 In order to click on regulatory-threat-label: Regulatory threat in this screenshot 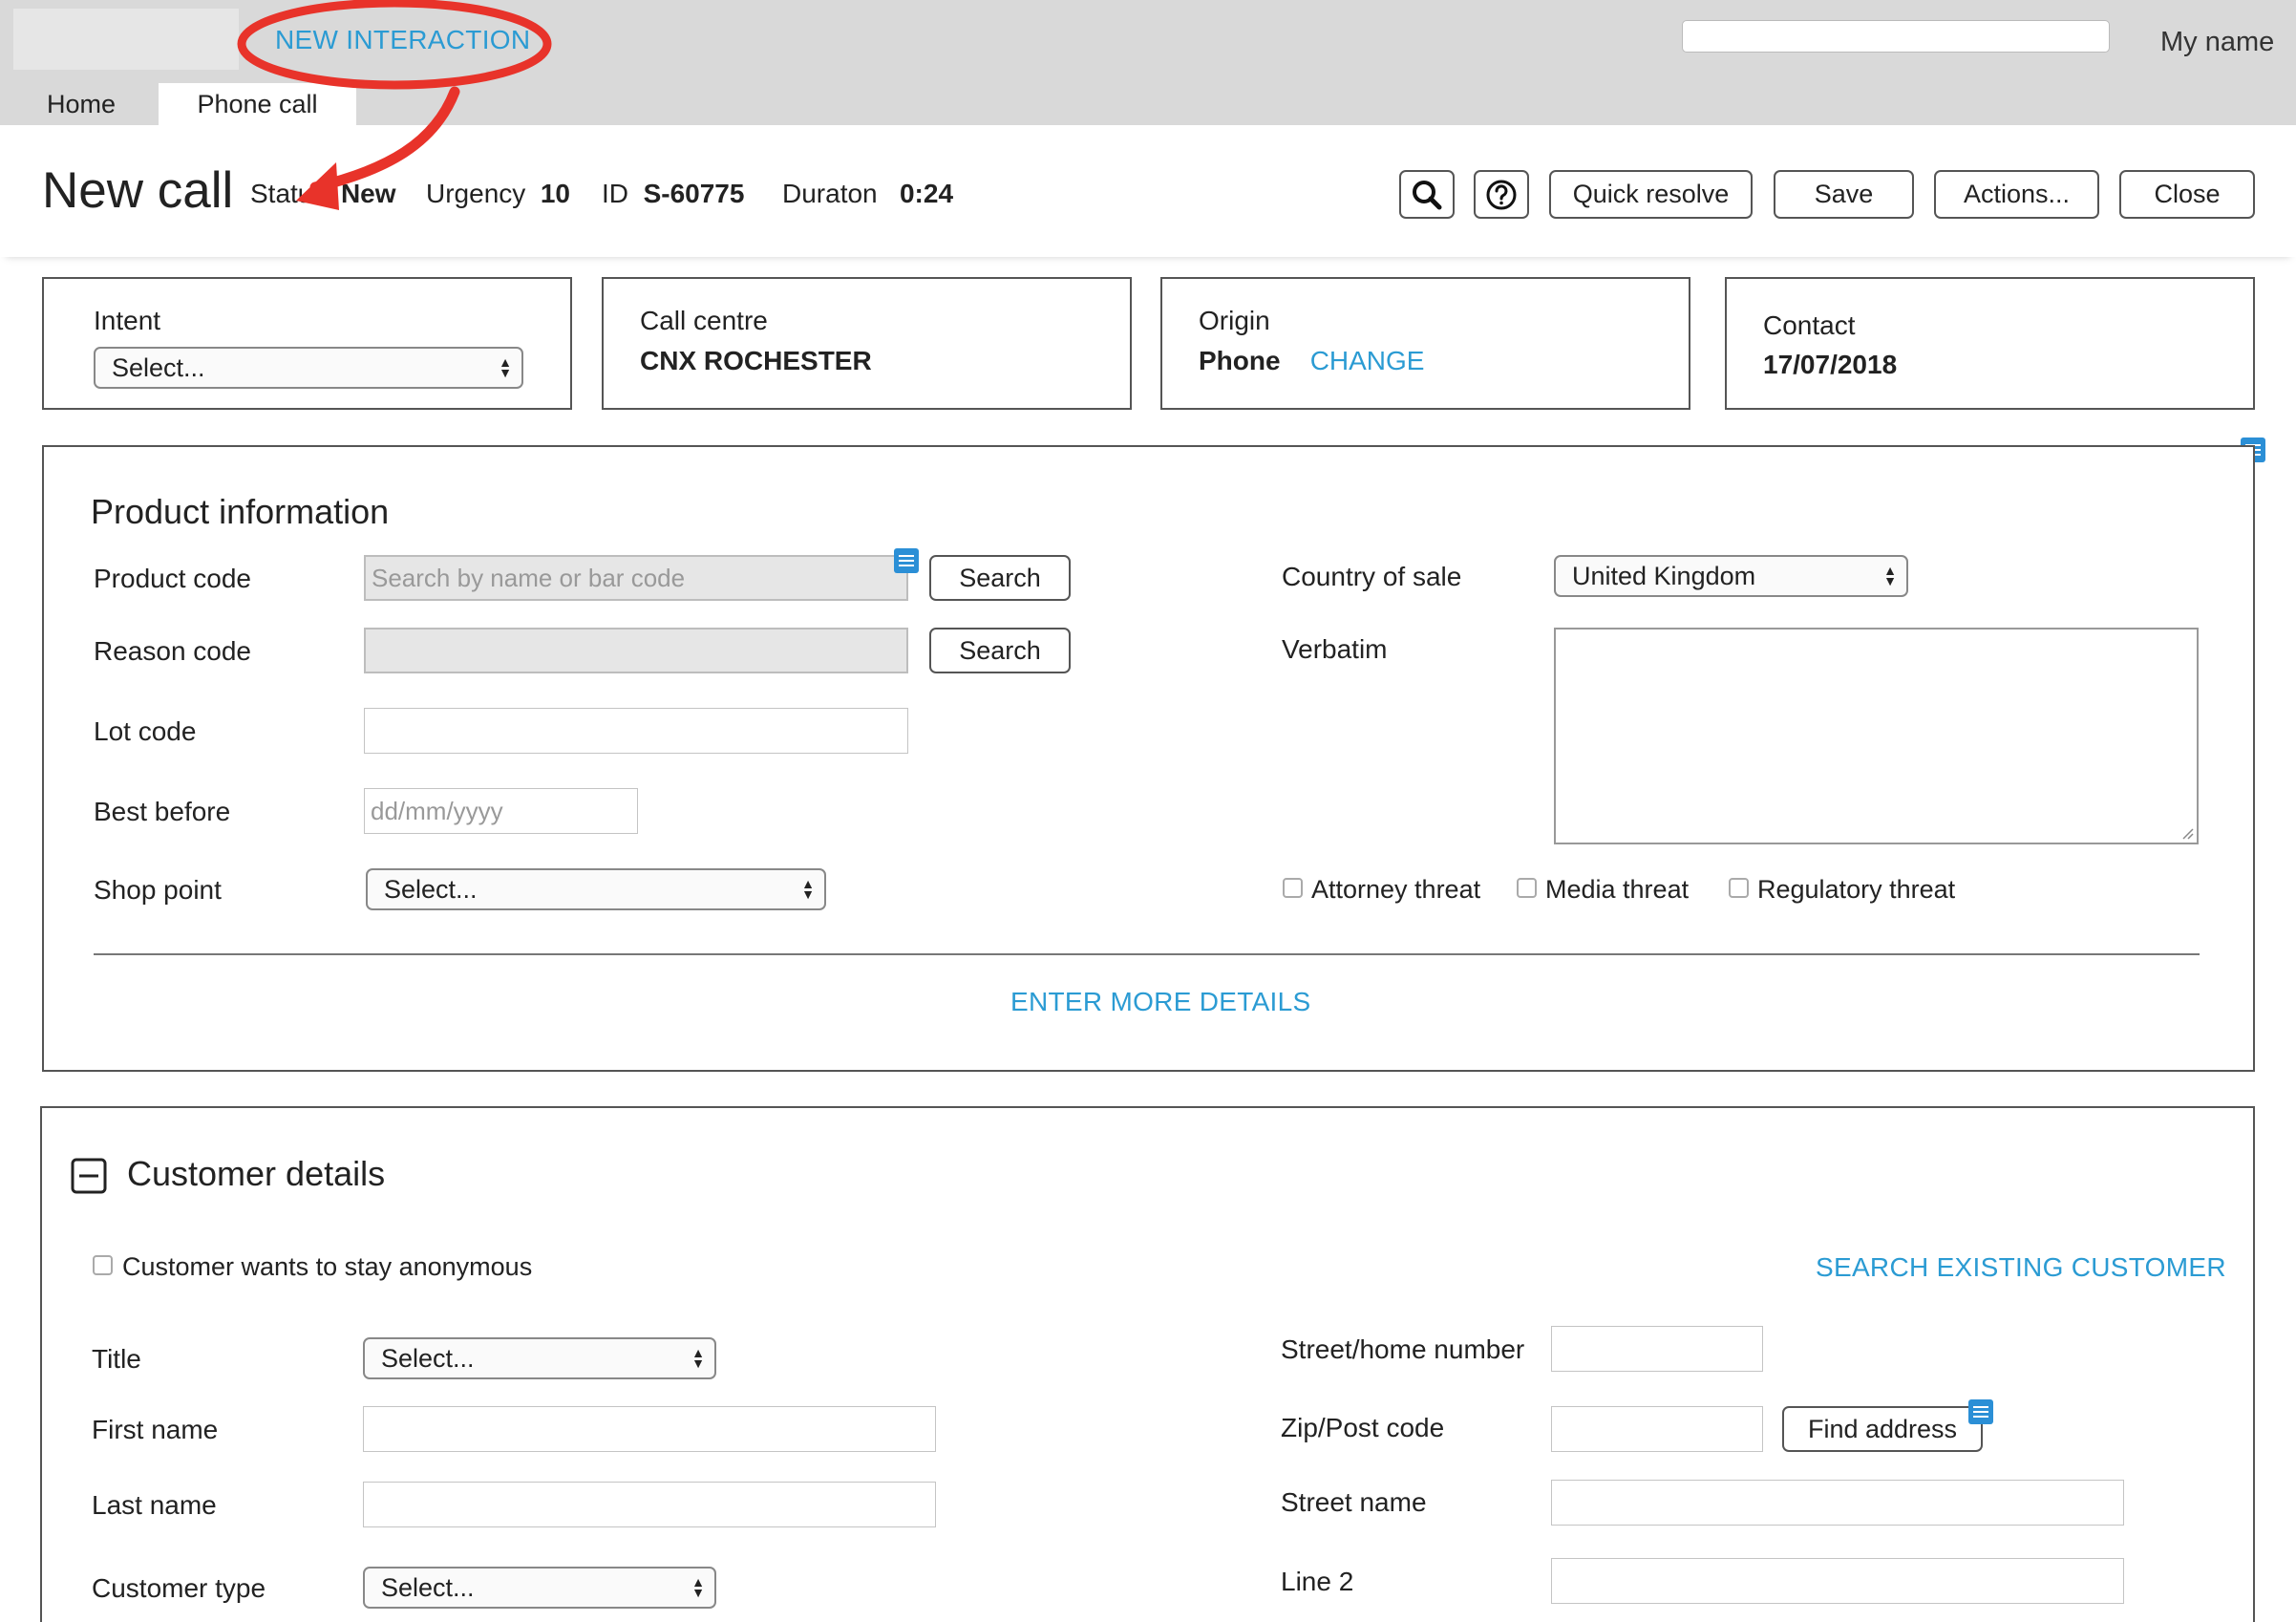, I will do `click(1856, 889)`.